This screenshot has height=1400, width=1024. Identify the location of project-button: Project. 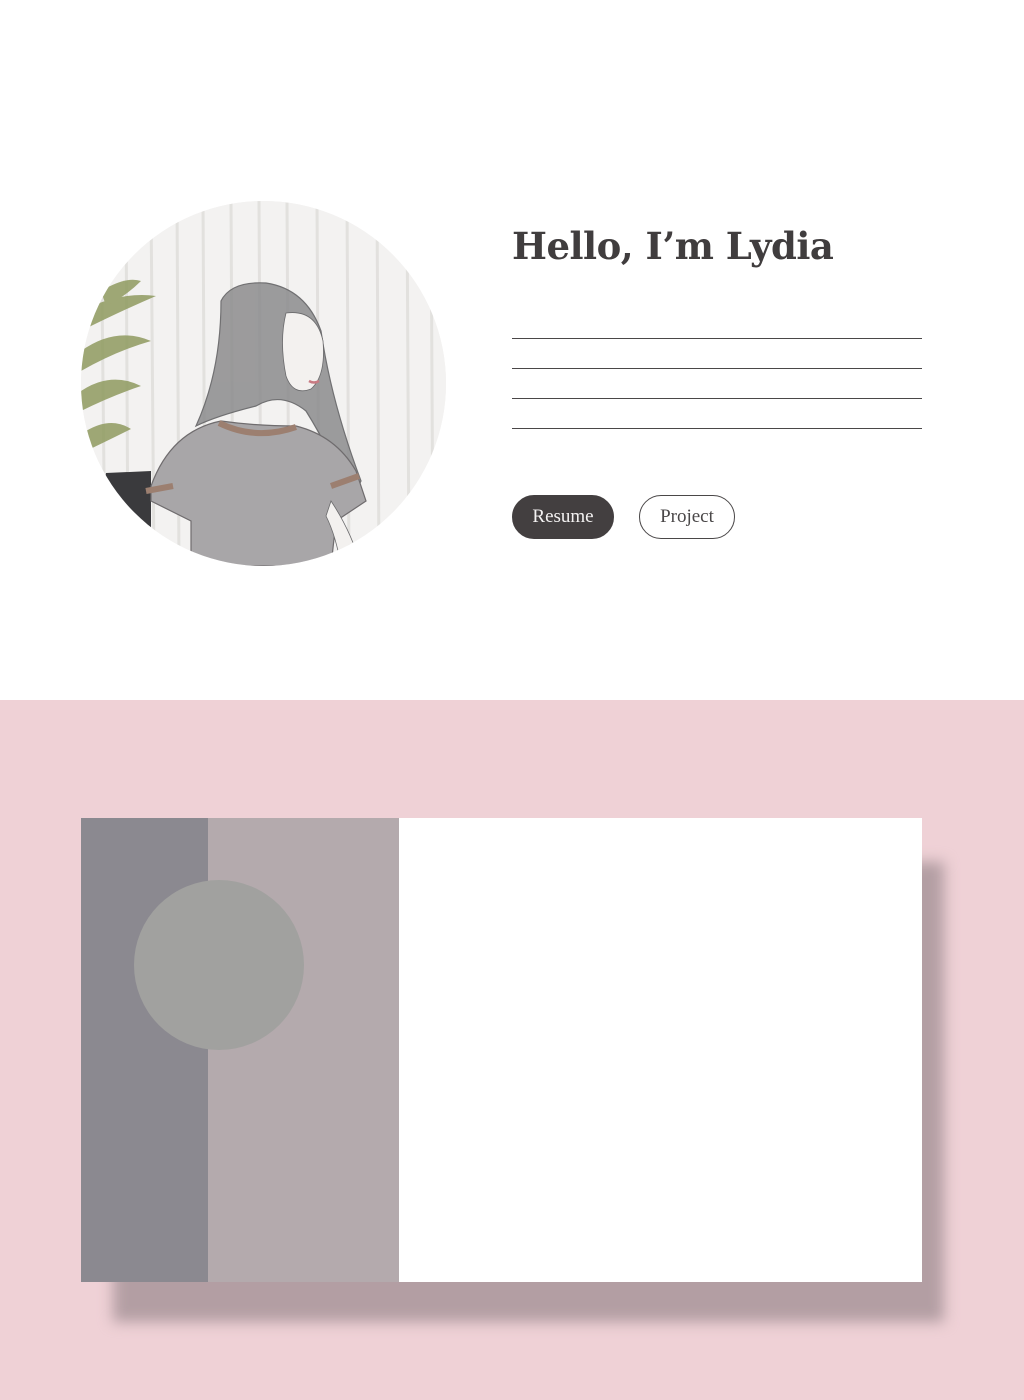
(687, 517).